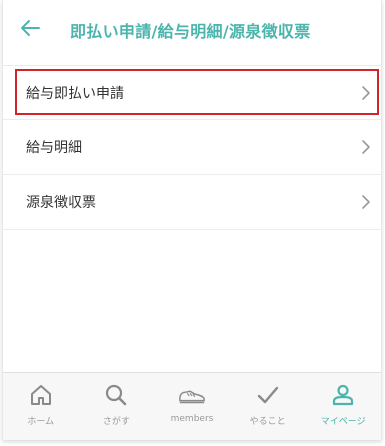 The width and height of the screenshot is (385, 446). What do you see at coordinates (116, 422) in the screenshot?
I see `tab-label: さがす` at bounding box center [116, 422].